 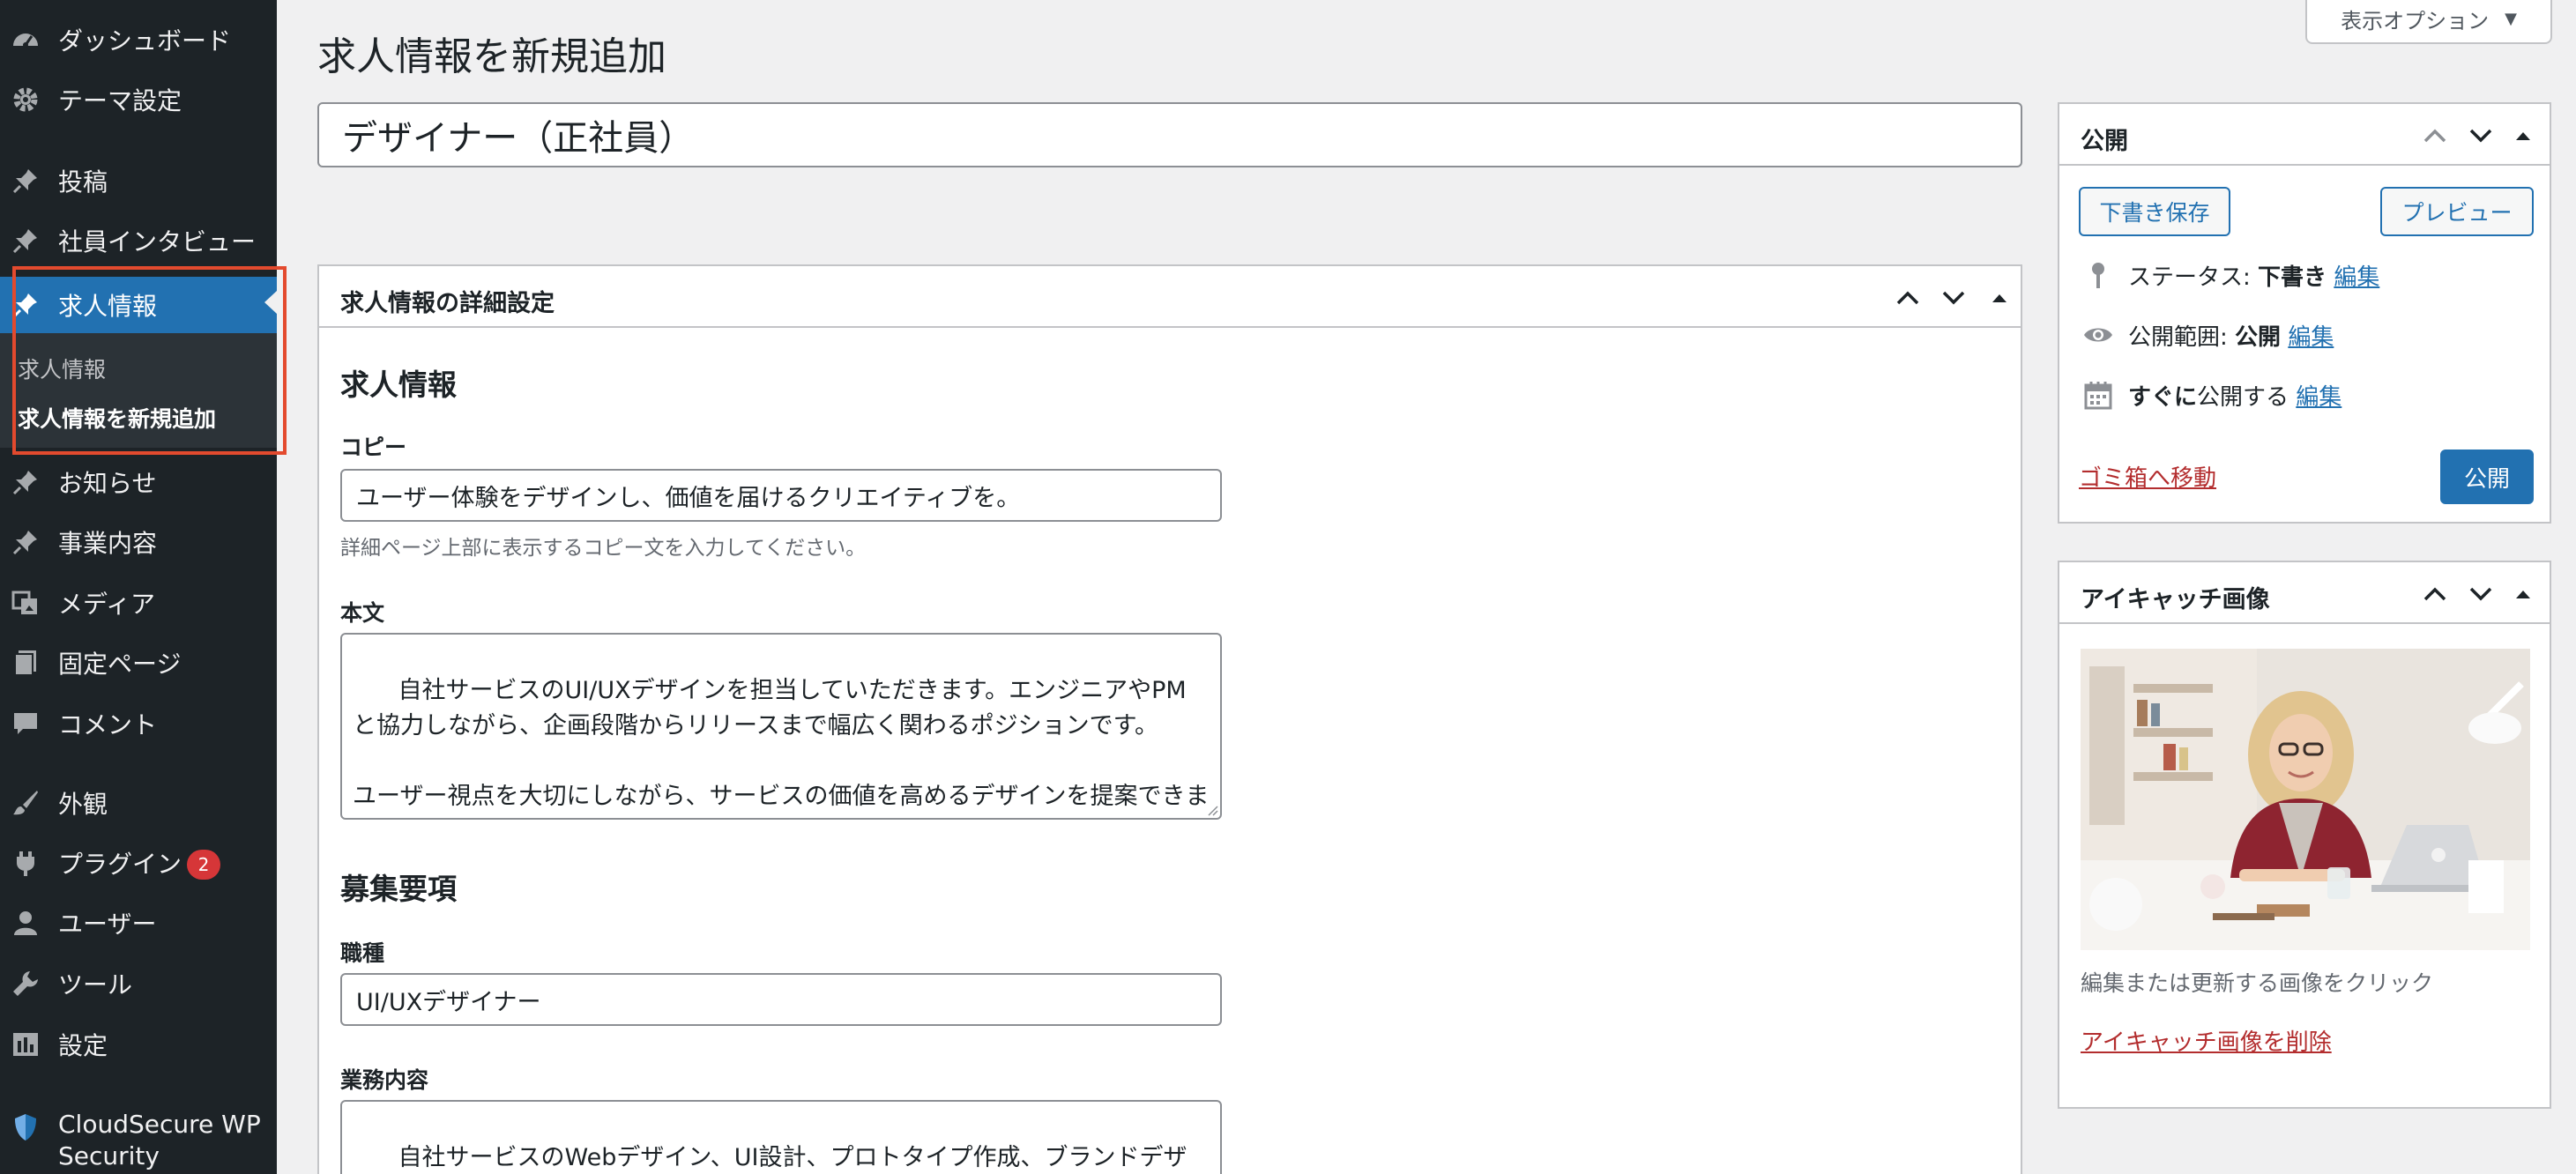 I want to click on gear-icon, so click(x=25, y=99).